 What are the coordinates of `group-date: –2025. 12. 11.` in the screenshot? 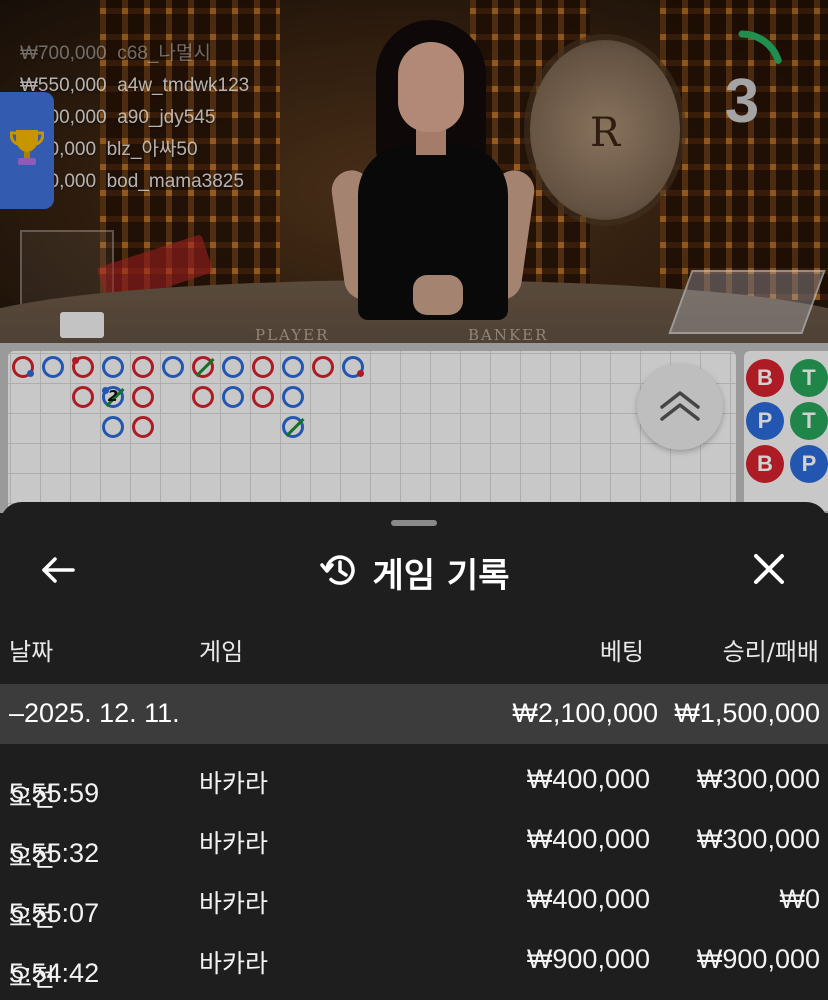 It's located at (94, 713).